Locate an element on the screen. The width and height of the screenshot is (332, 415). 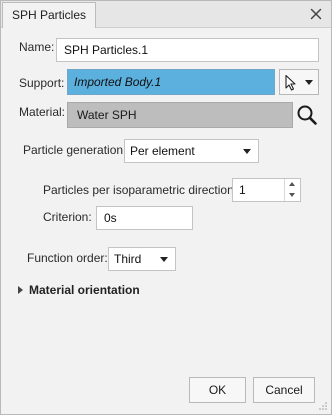
criterion-input: 0s is located at coordinates (144, 218).